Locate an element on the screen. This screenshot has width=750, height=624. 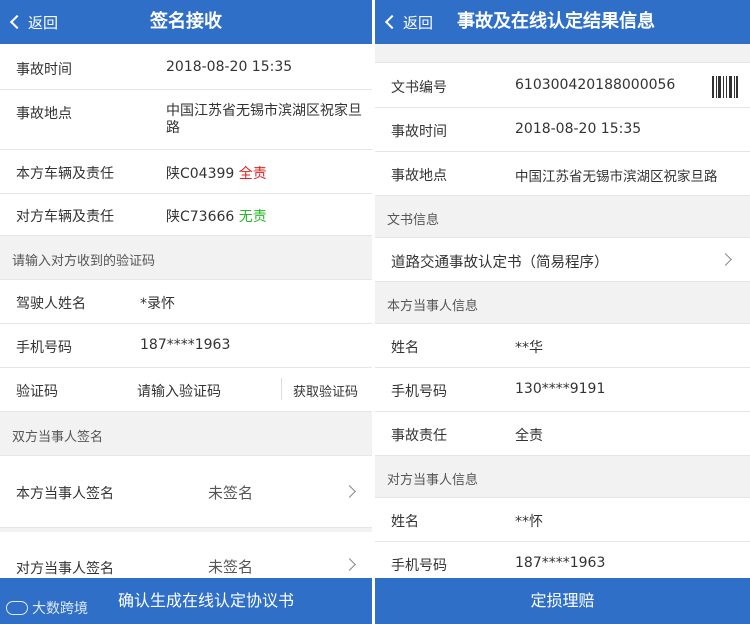
info-row-other-vehicle: 对方车辆及责任 陕C73666 无责 is located at coordinates (186, 215).